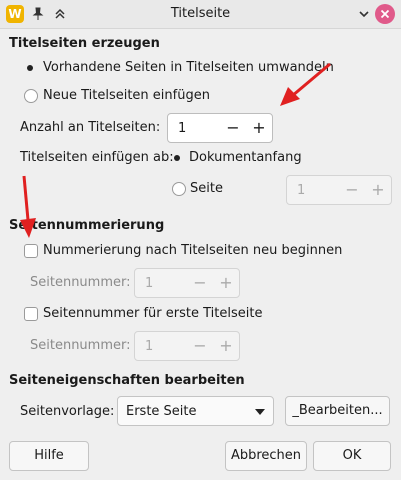 This screenshot has height=480, width=401. Describe the element at coordinates (178, 159) in the screenshot. I see `radio-document-start` at that location.